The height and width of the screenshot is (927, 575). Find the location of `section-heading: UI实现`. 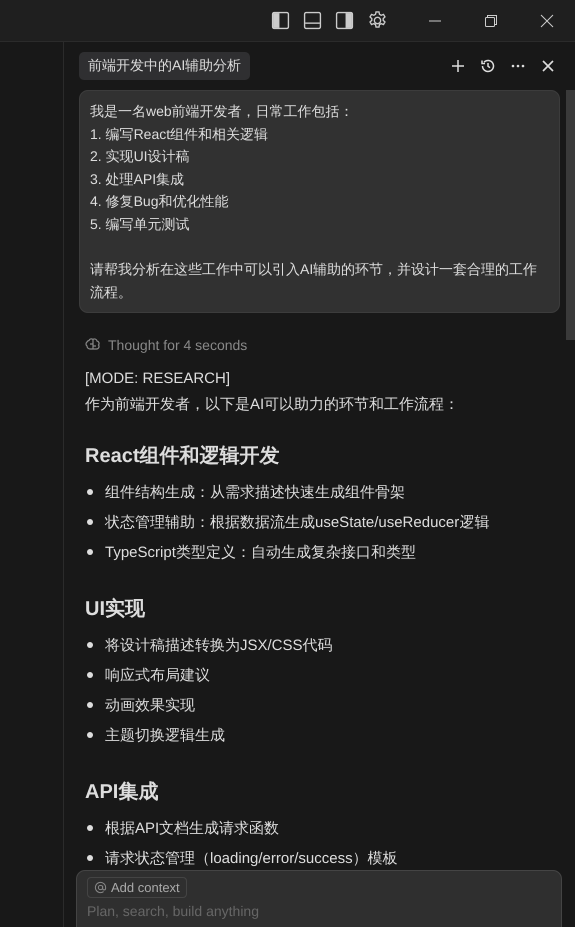

section-heading: UI实现 is located at coordinates (115, 609).